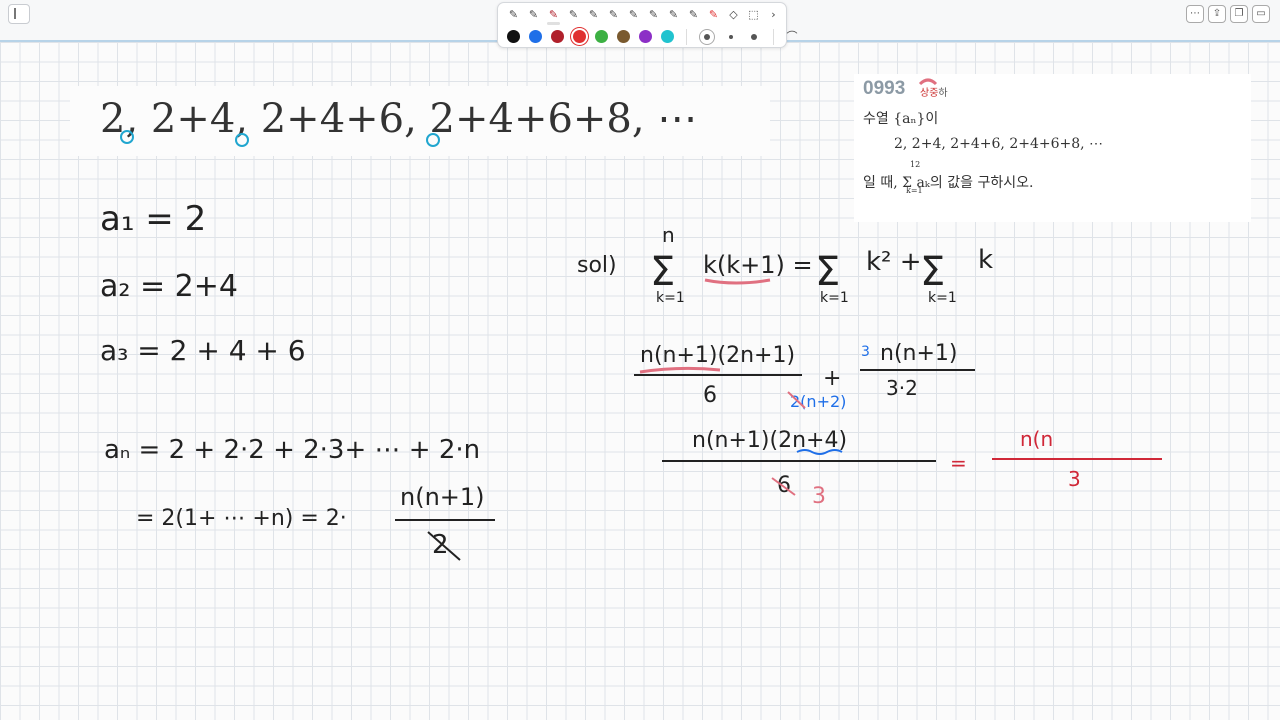  I want to click on note-a3: a₃ = 2 + 4 + 6, so click(203, 350).